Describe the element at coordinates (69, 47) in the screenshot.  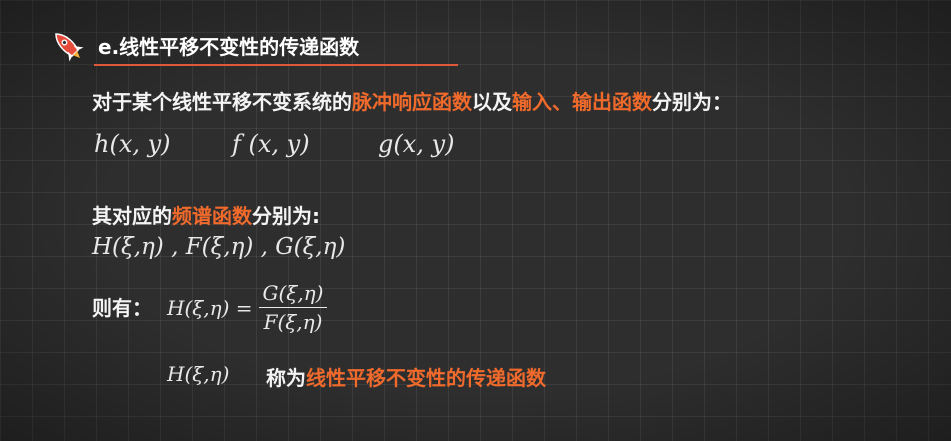
I see `rocket-icon` at that location.